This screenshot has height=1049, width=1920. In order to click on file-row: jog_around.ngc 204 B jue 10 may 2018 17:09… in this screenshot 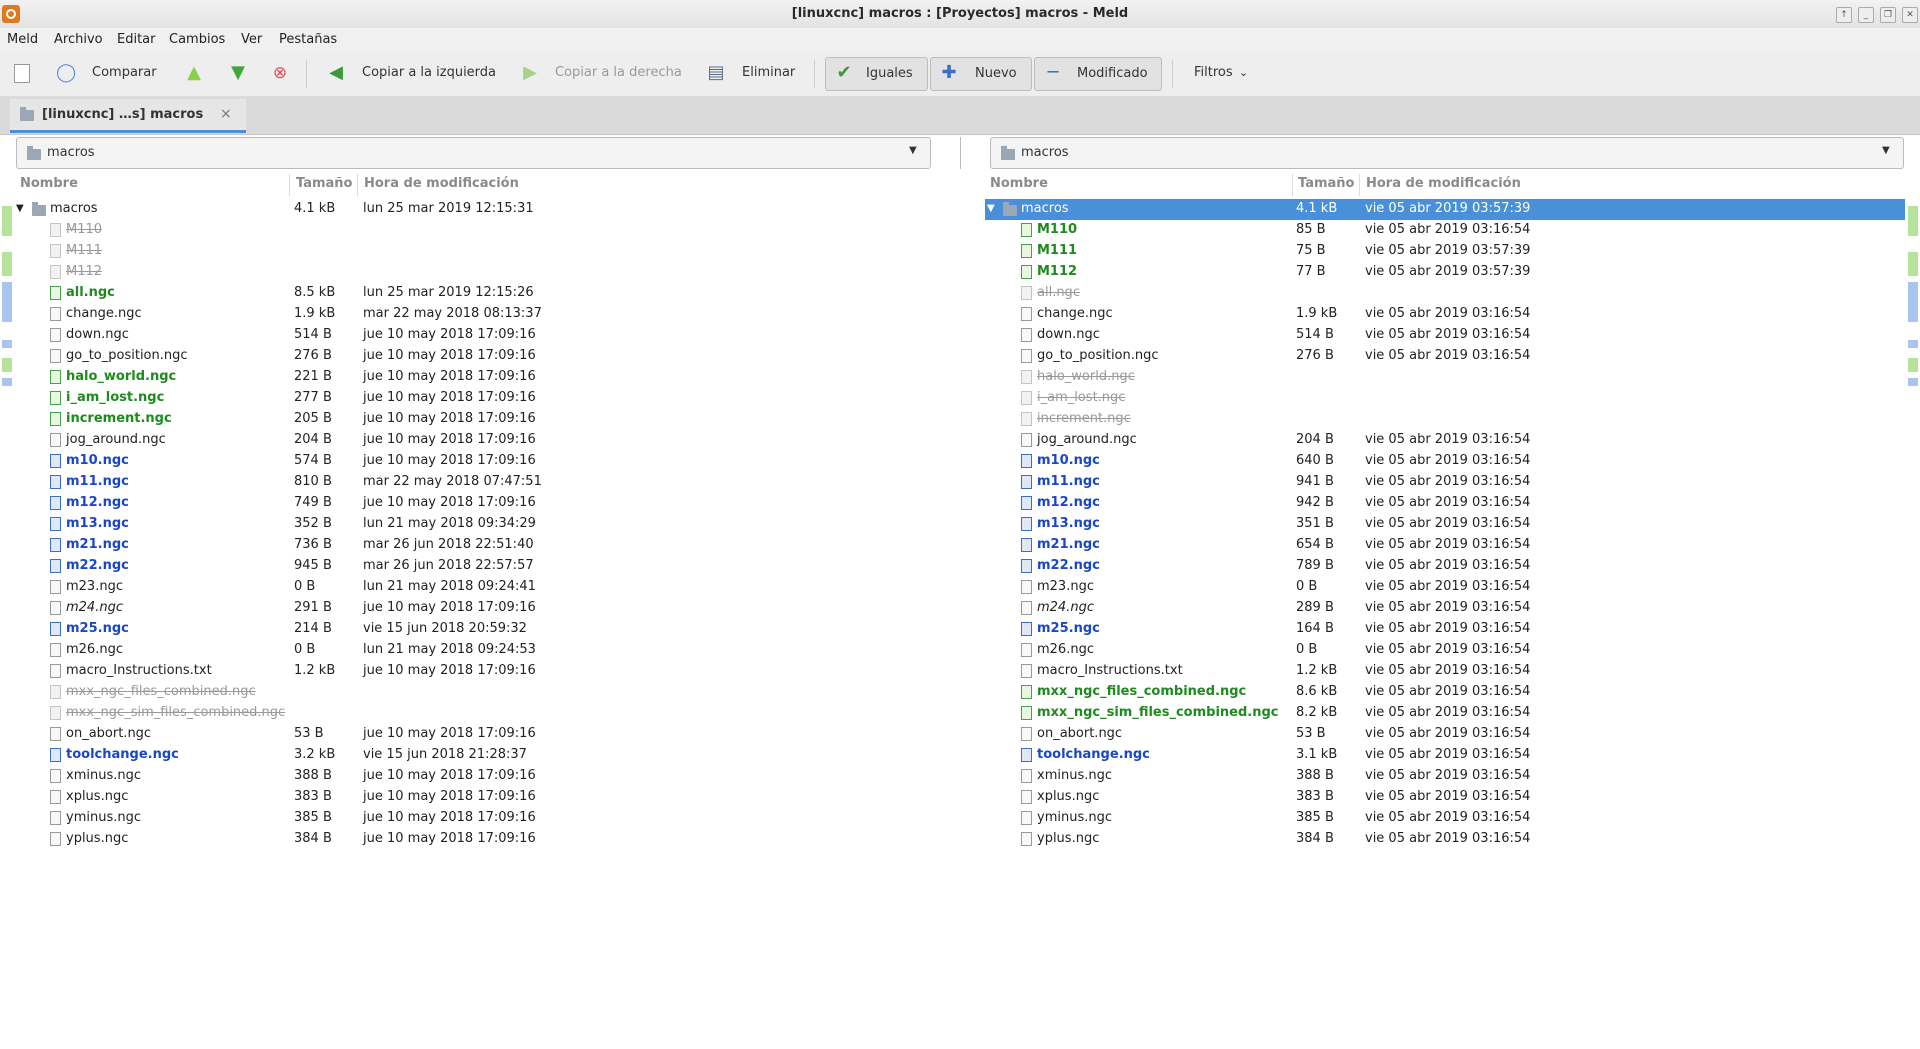, I will do `click(474, 440)`.